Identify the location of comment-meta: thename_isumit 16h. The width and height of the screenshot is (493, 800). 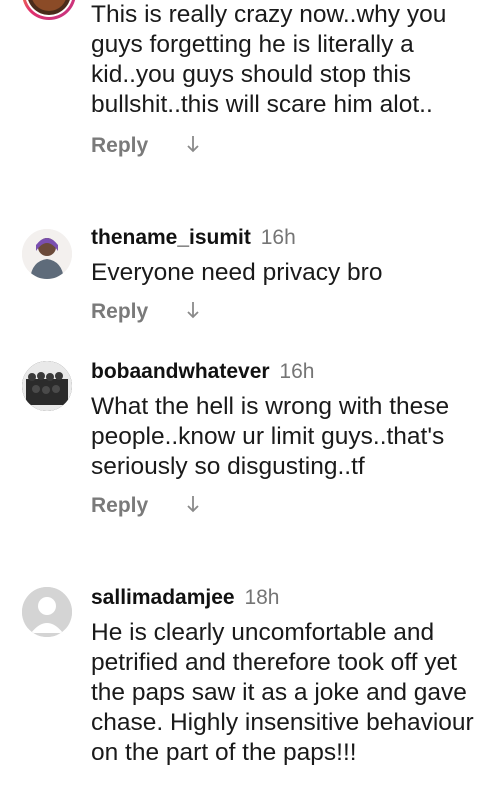
(285, 238).